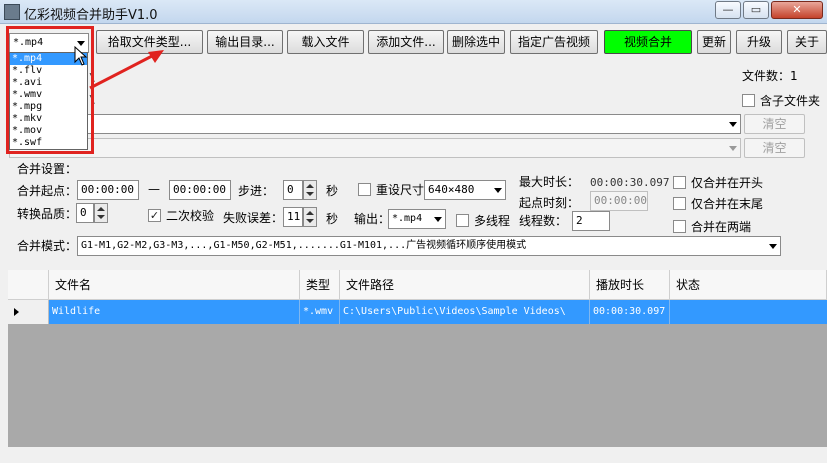 This screenshot has height=463, width=827. I want to click on annotation-arrow, so click(126, 70).